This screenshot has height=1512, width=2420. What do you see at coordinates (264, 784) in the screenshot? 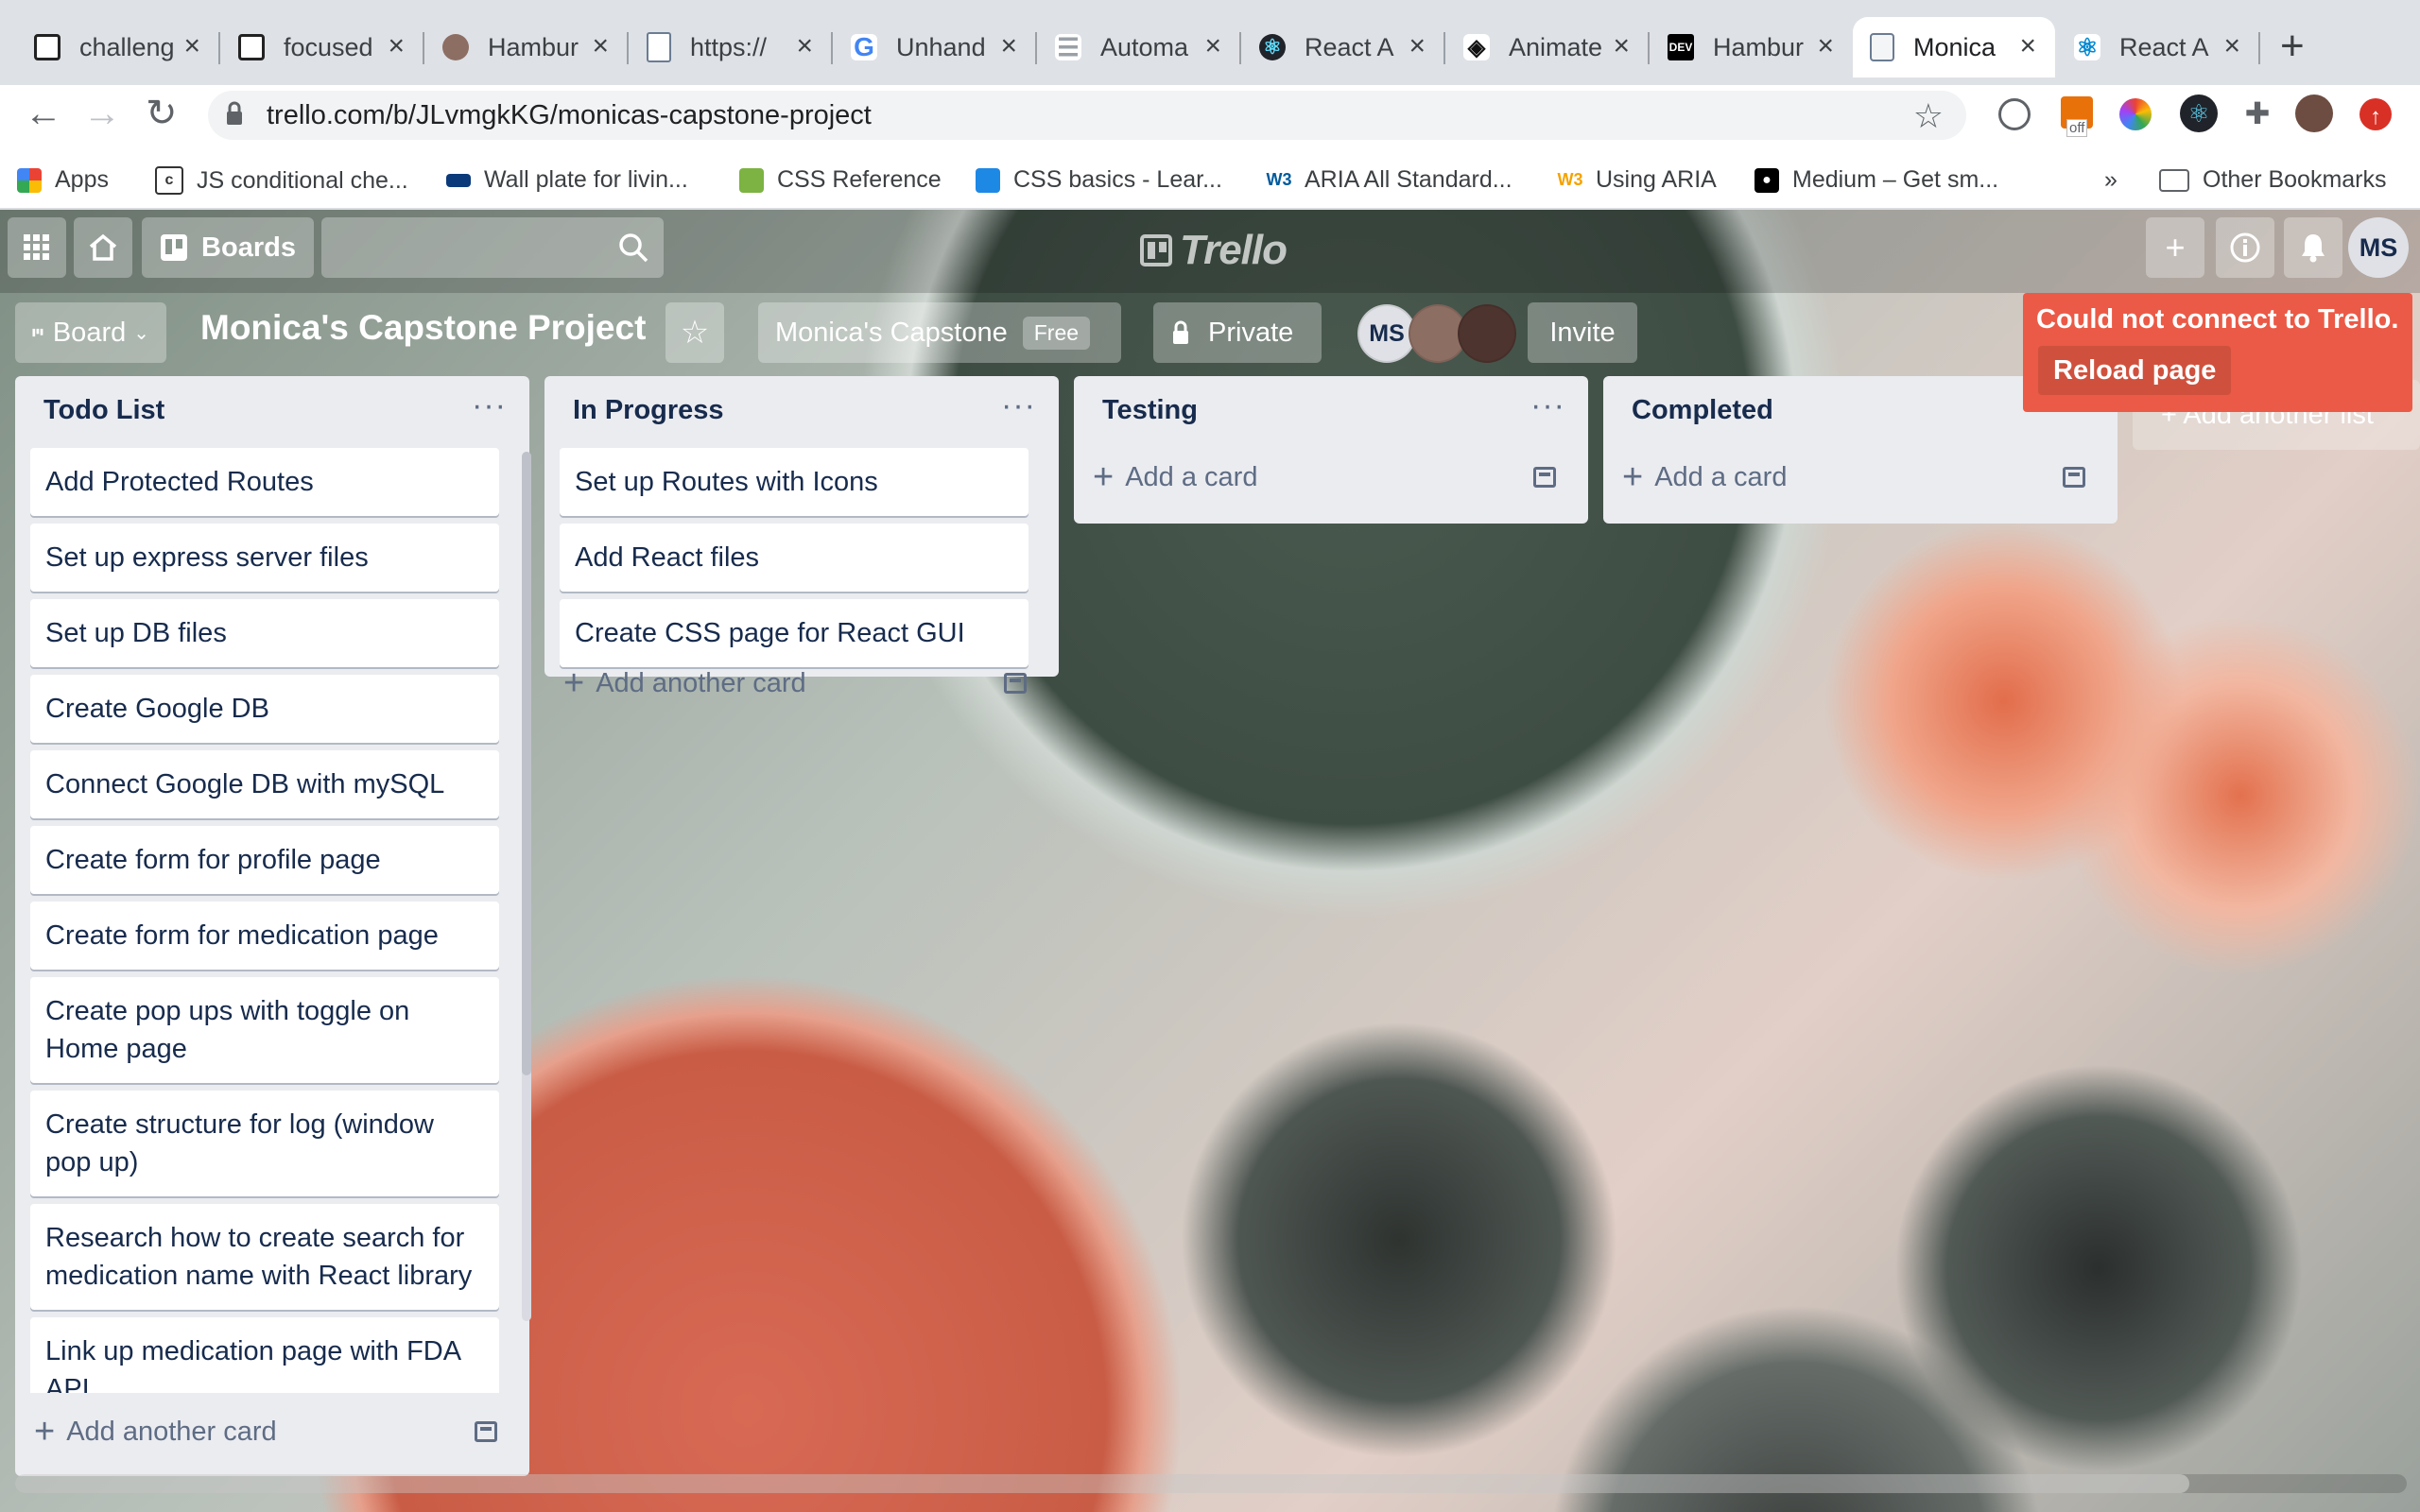
I see `card: Connect Google DB with mySQL` at bounding box center [264, 784].